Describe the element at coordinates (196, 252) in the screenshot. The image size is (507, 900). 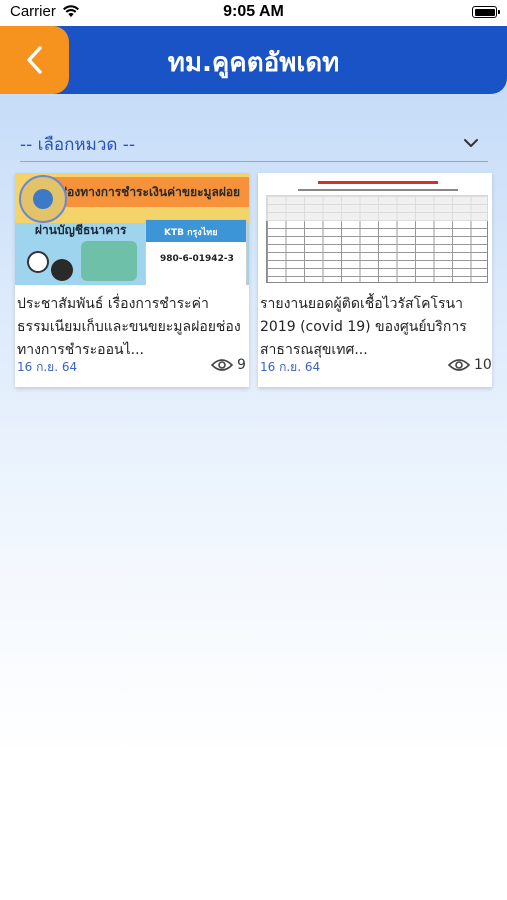
I see `bank-card: KTB กรุงไทย 980-6-01942-3` at that location.